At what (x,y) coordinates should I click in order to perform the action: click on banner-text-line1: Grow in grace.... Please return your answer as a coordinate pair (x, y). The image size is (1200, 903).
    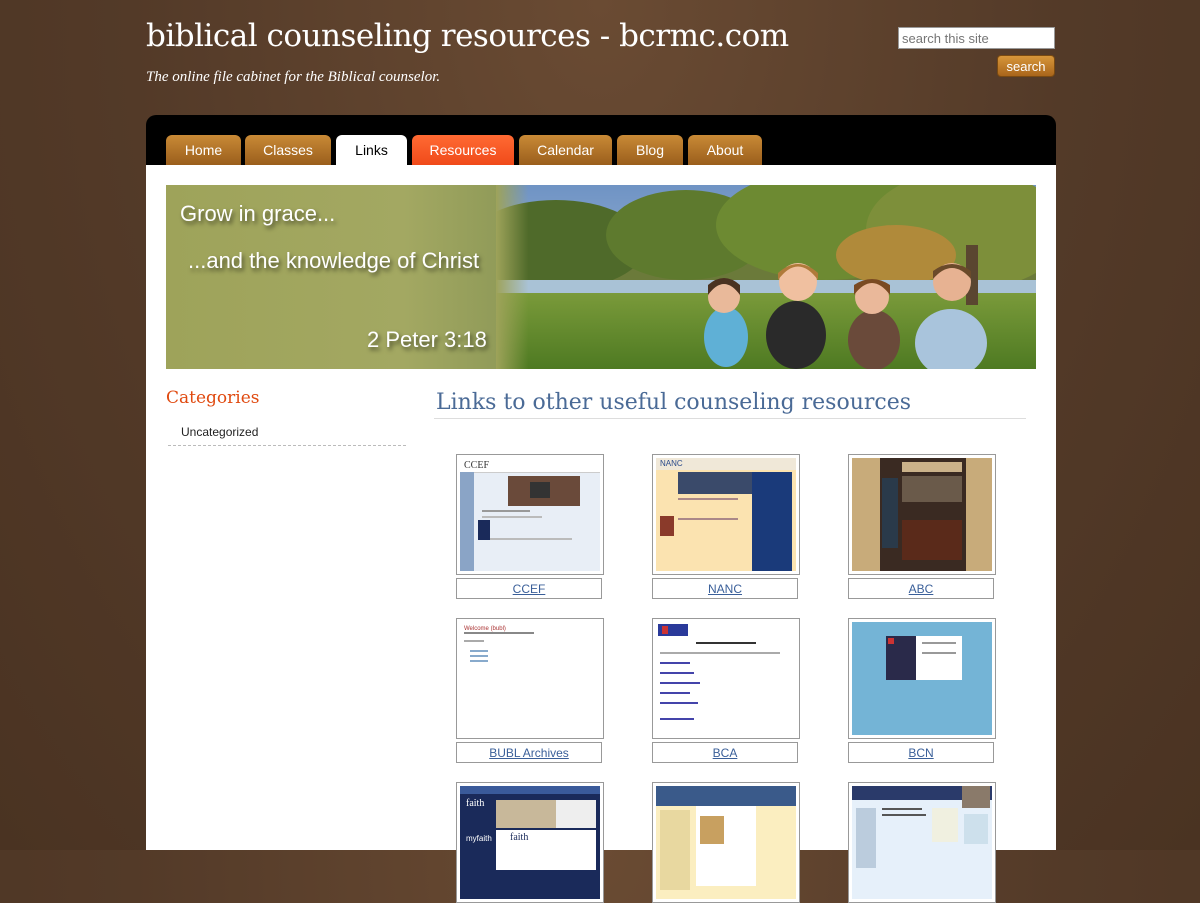
    Looking at the image, I should click on (258, 213).